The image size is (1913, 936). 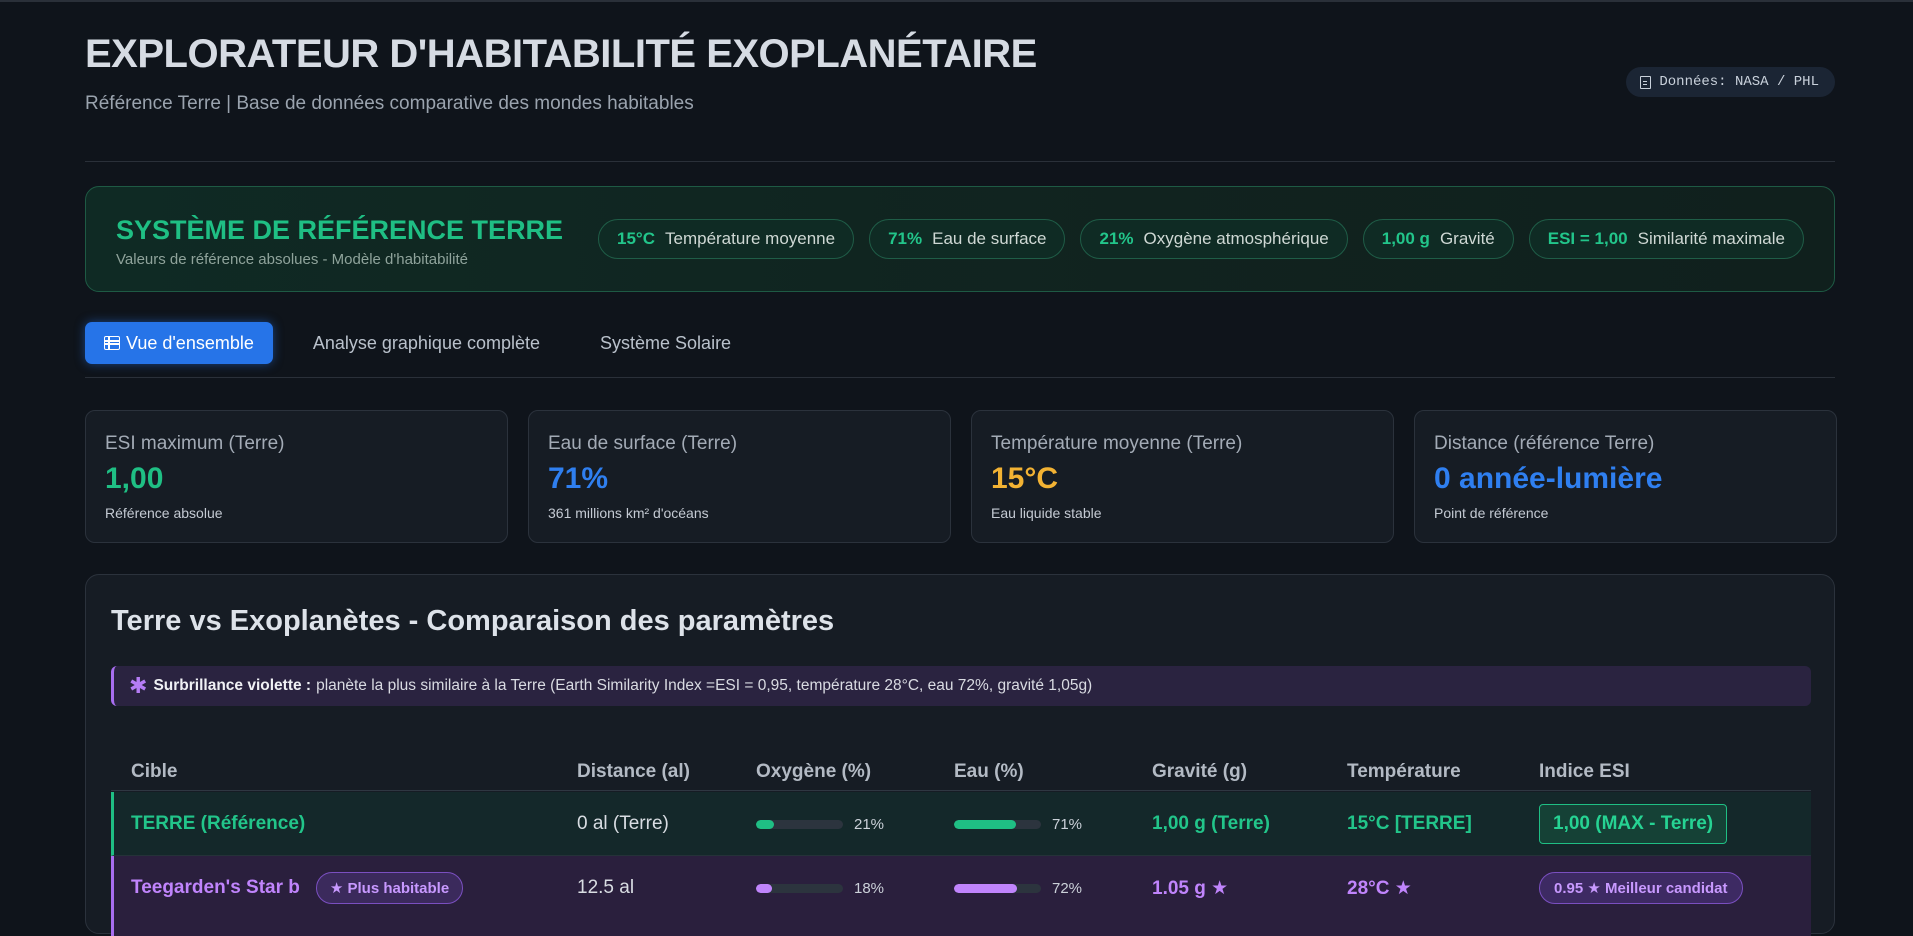 What do you see at coordinates (1544, 443) in the screenshot?
I see `stat-card-label: Distance (référence Terre)` at bounding box center [1544, 443].